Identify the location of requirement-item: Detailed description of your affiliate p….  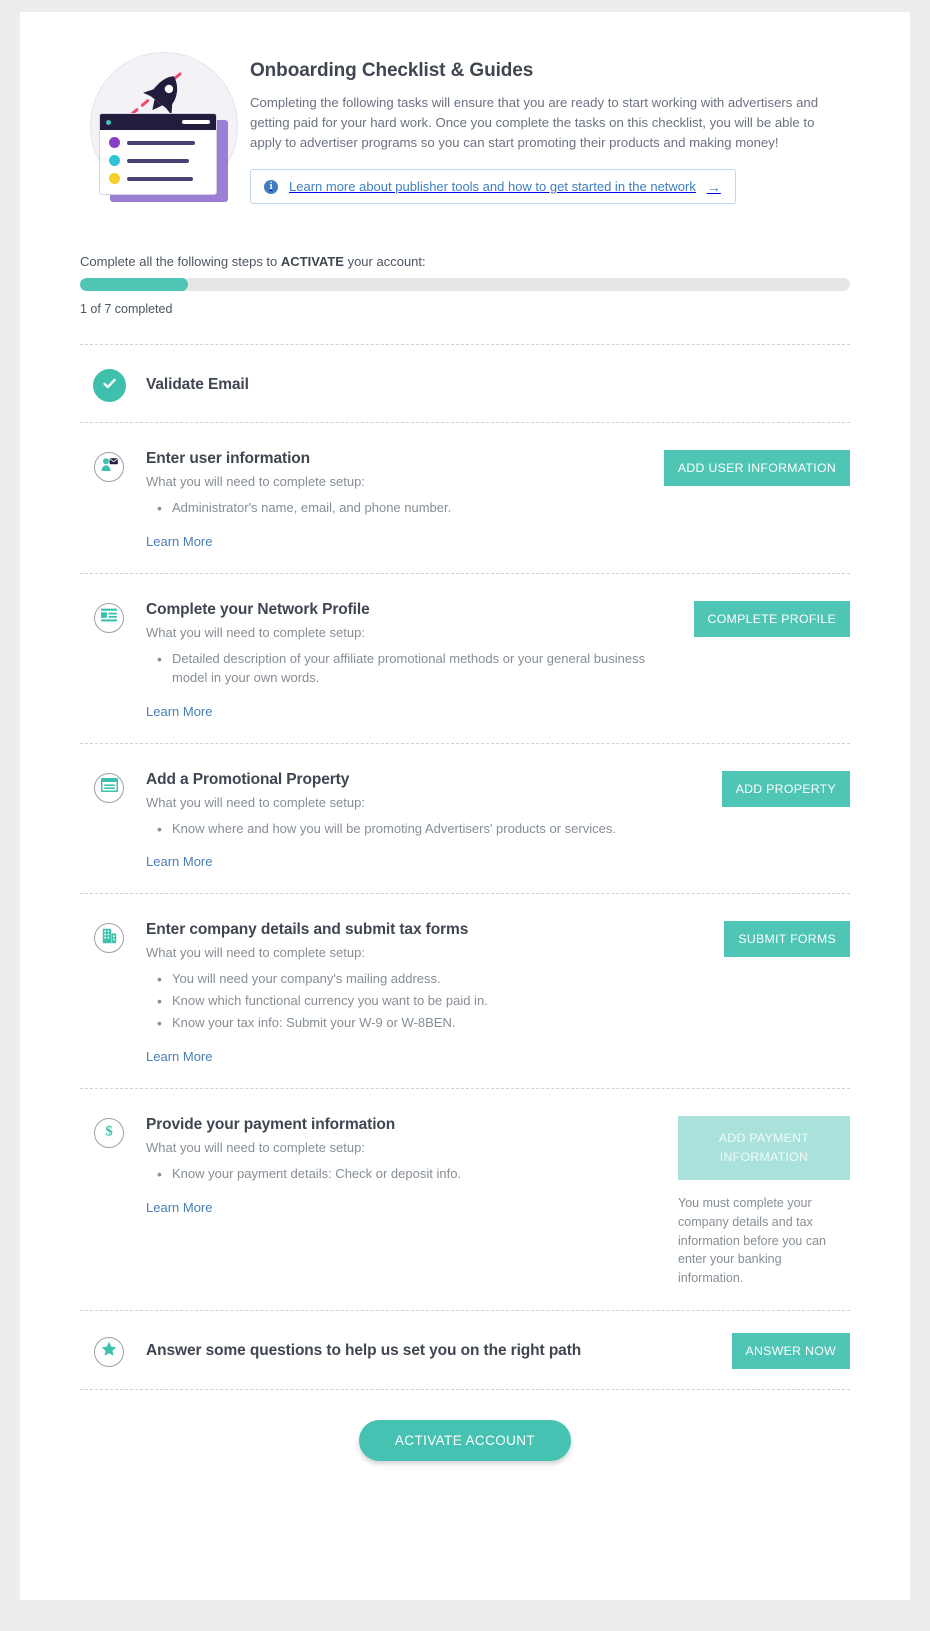
(396, 668).